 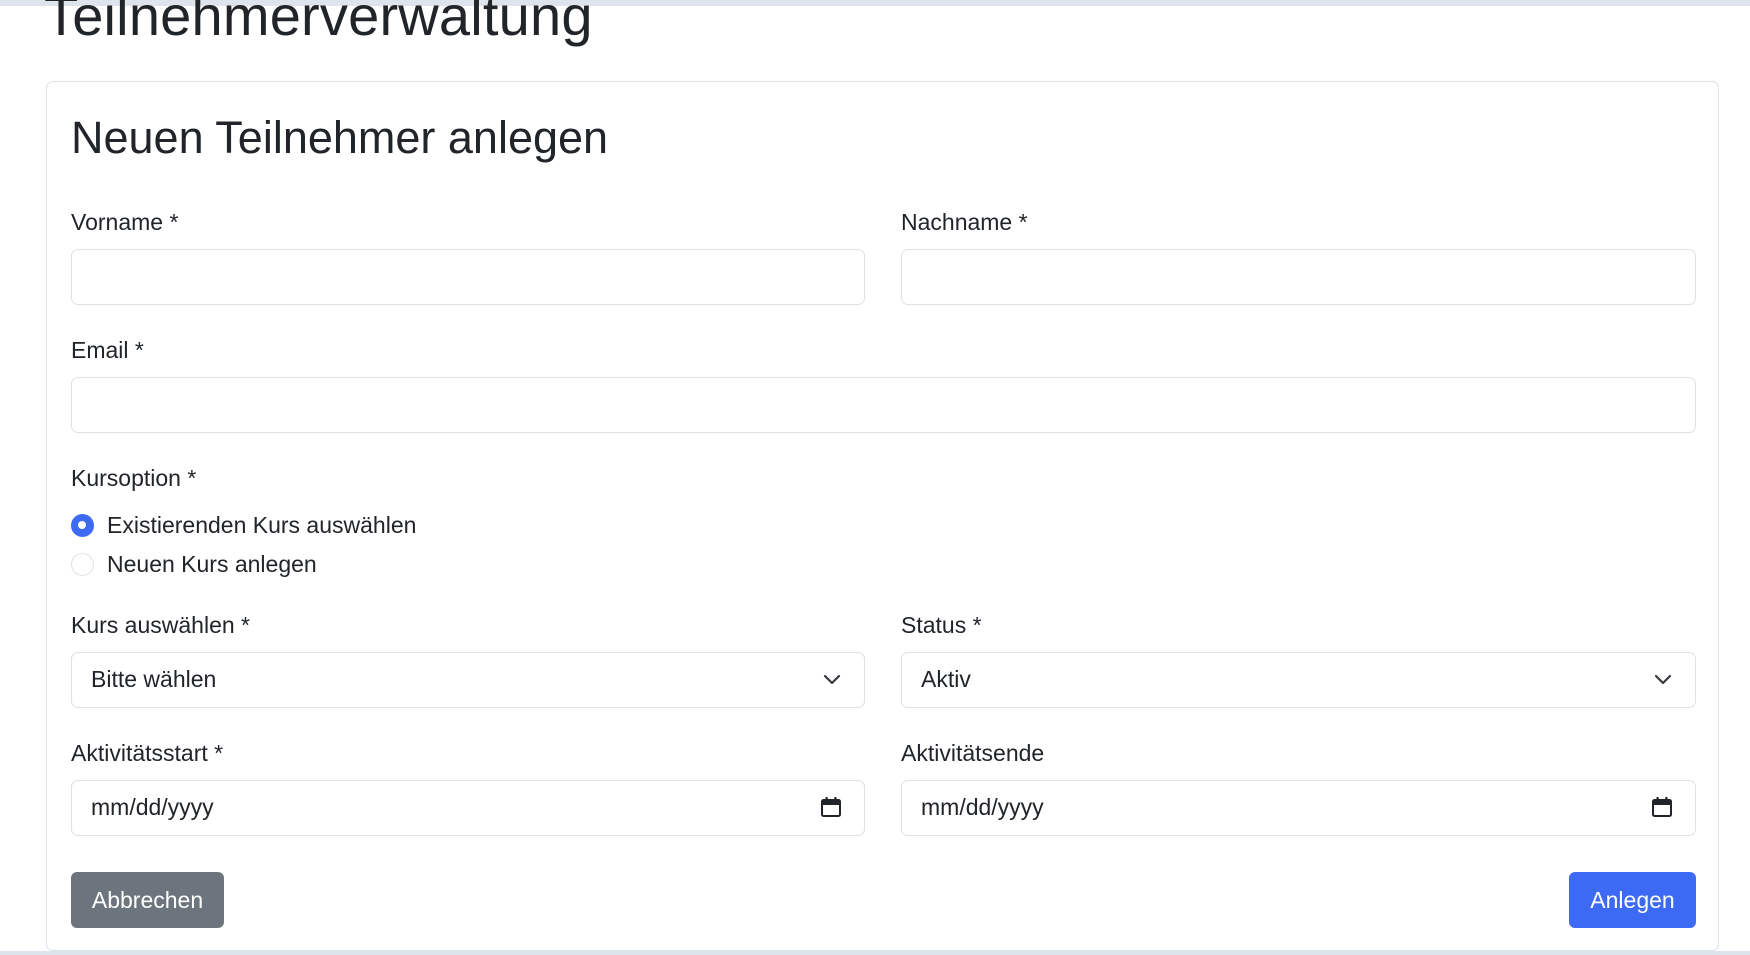 What do you see at coordinates (82, 564) in the screenshot?
I see `radio-new-course-indicator` at bounding box center [82, 564].